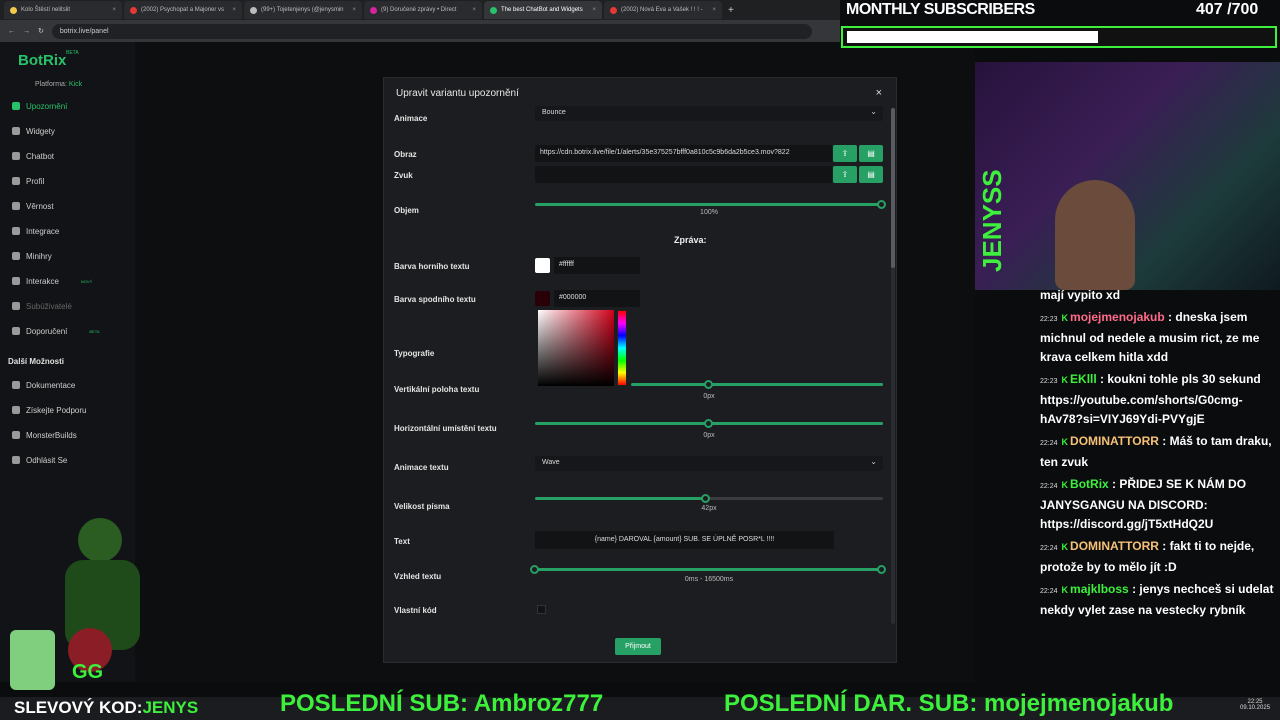 The height and width of the screenshot is (720, 1280). I want to click on sidebar-item-monsterbuilds: MonsterBuilds, so click(67, 435).